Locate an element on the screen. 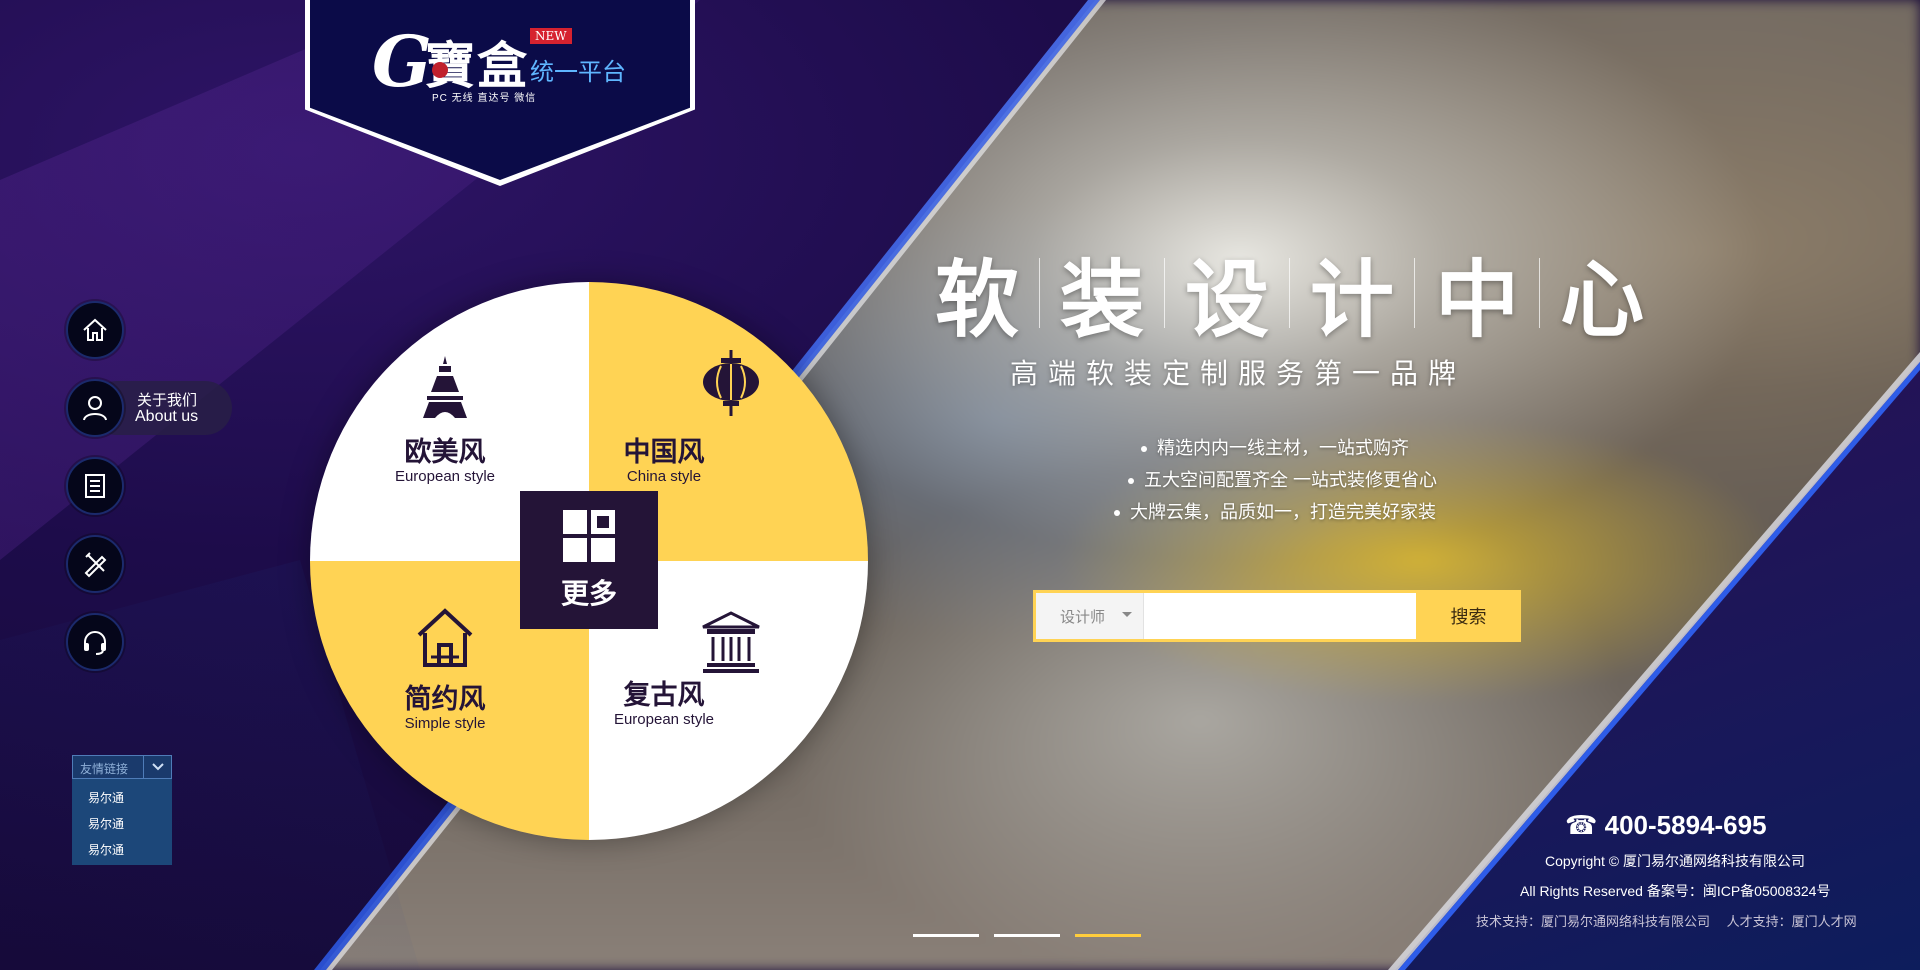  title-char: 装 is located at coordinates (1102, 299).